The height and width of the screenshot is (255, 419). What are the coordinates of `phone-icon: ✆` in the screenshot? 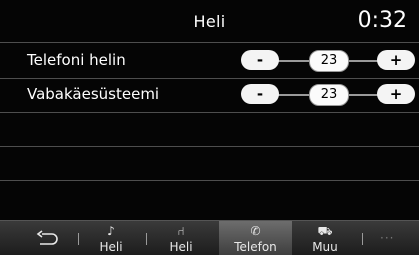 It's located at (255, 231).